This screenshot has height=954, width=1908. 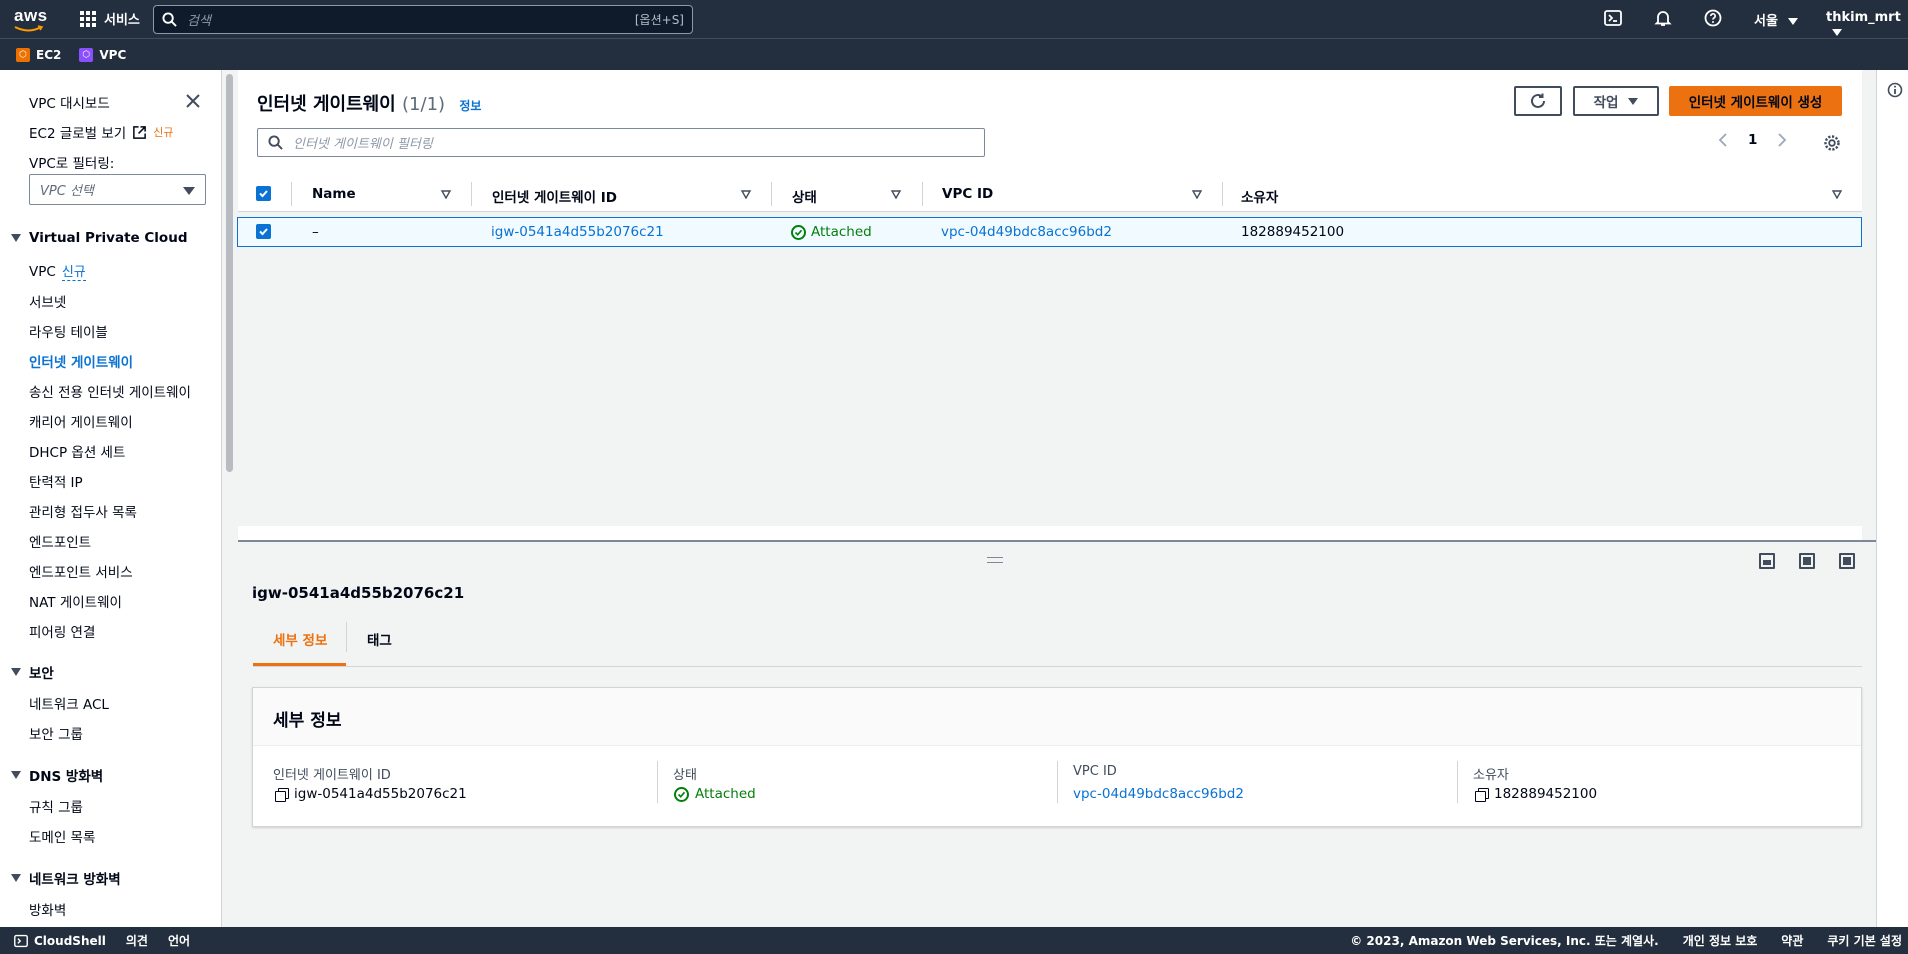 I want to click on sidebar-item-firewalls: 방화벽, so click(x=47, y=909).